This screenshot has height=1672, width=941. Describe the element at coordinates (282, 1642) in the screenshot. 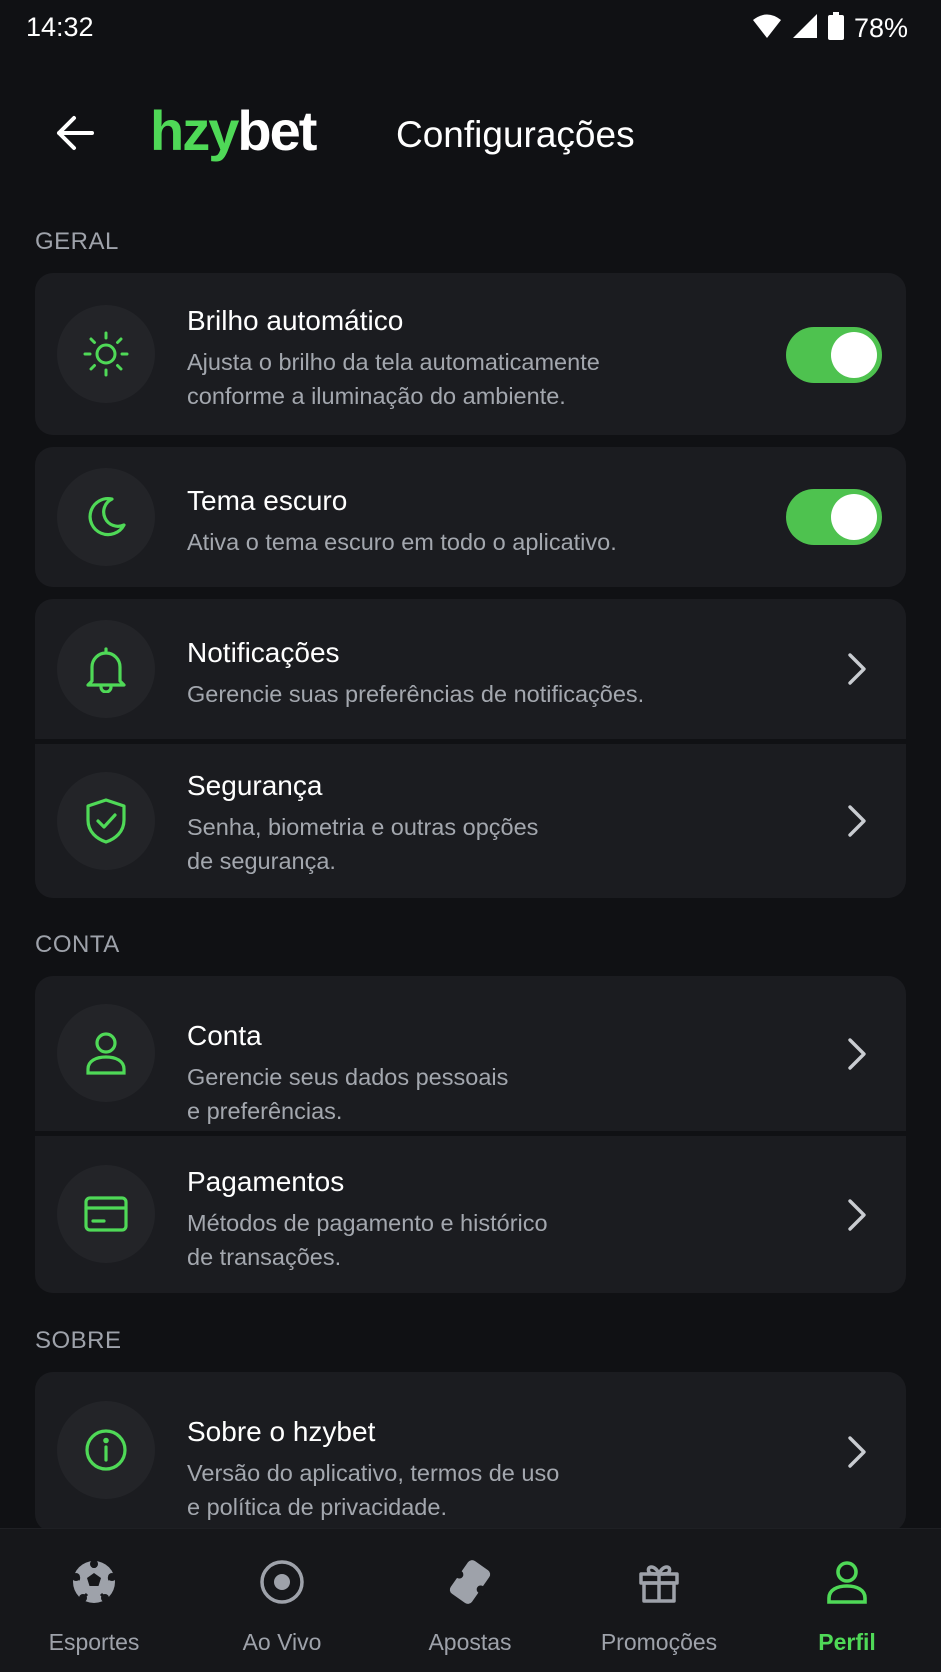

I see `nav-label: Ao Vivo` at that location.